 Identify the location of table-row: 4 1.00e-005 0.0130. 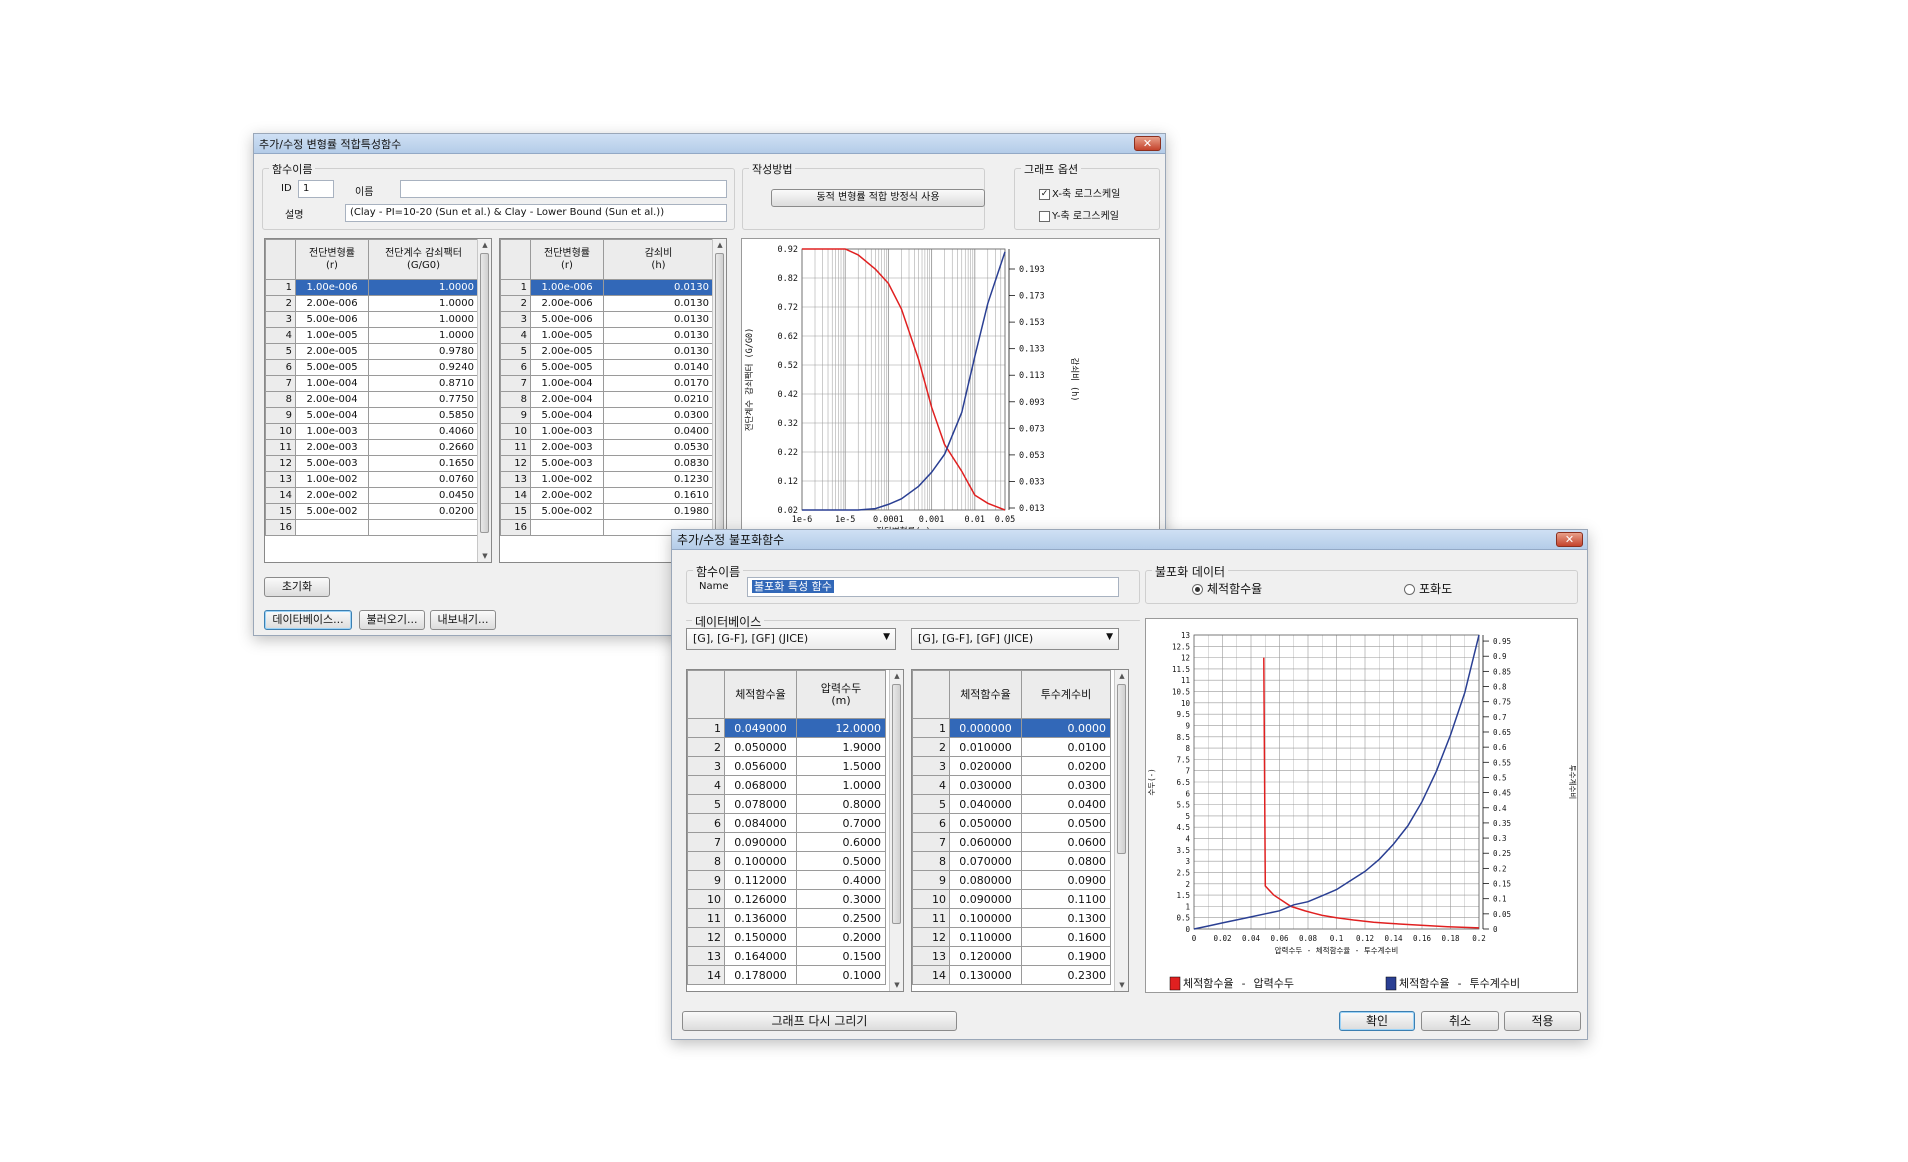
(607, 335).